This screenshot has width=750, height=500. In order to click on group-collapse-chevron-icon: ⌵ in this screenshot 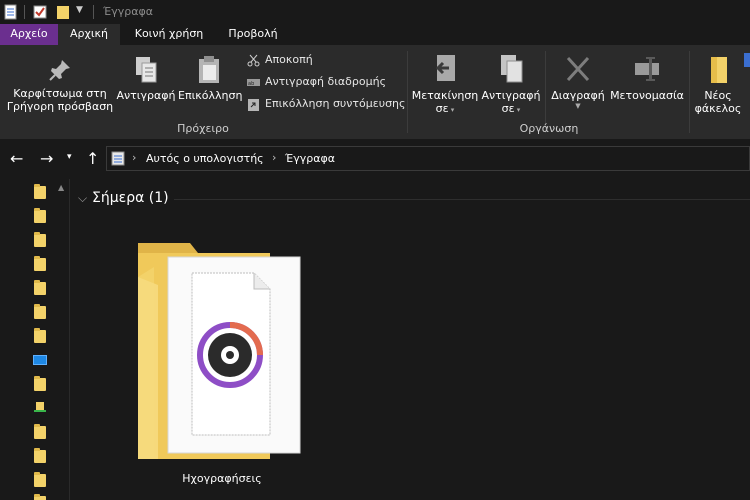, I will do `click(82, 198)`.